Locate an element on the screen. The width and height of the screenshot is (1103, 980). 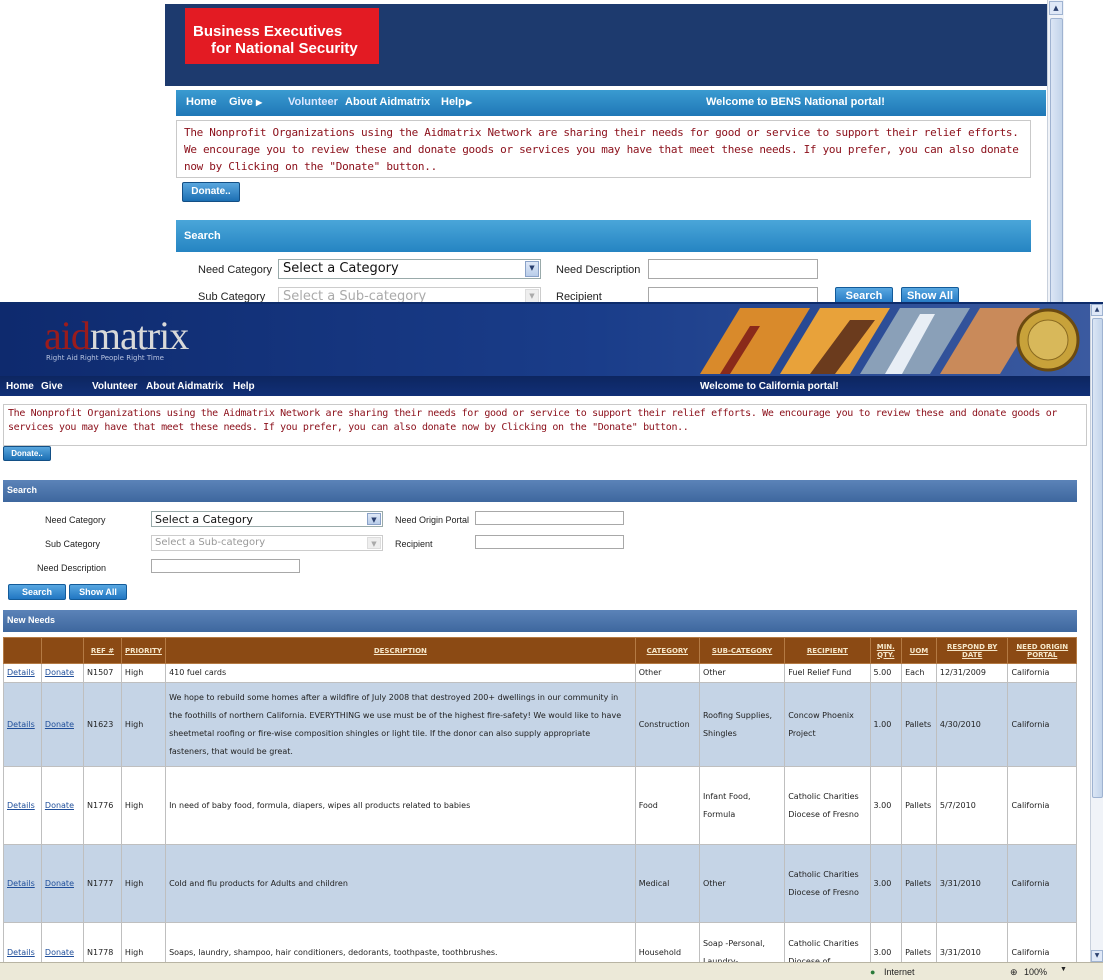
bens-nav-help: Help is located at coordinates (453, 102).